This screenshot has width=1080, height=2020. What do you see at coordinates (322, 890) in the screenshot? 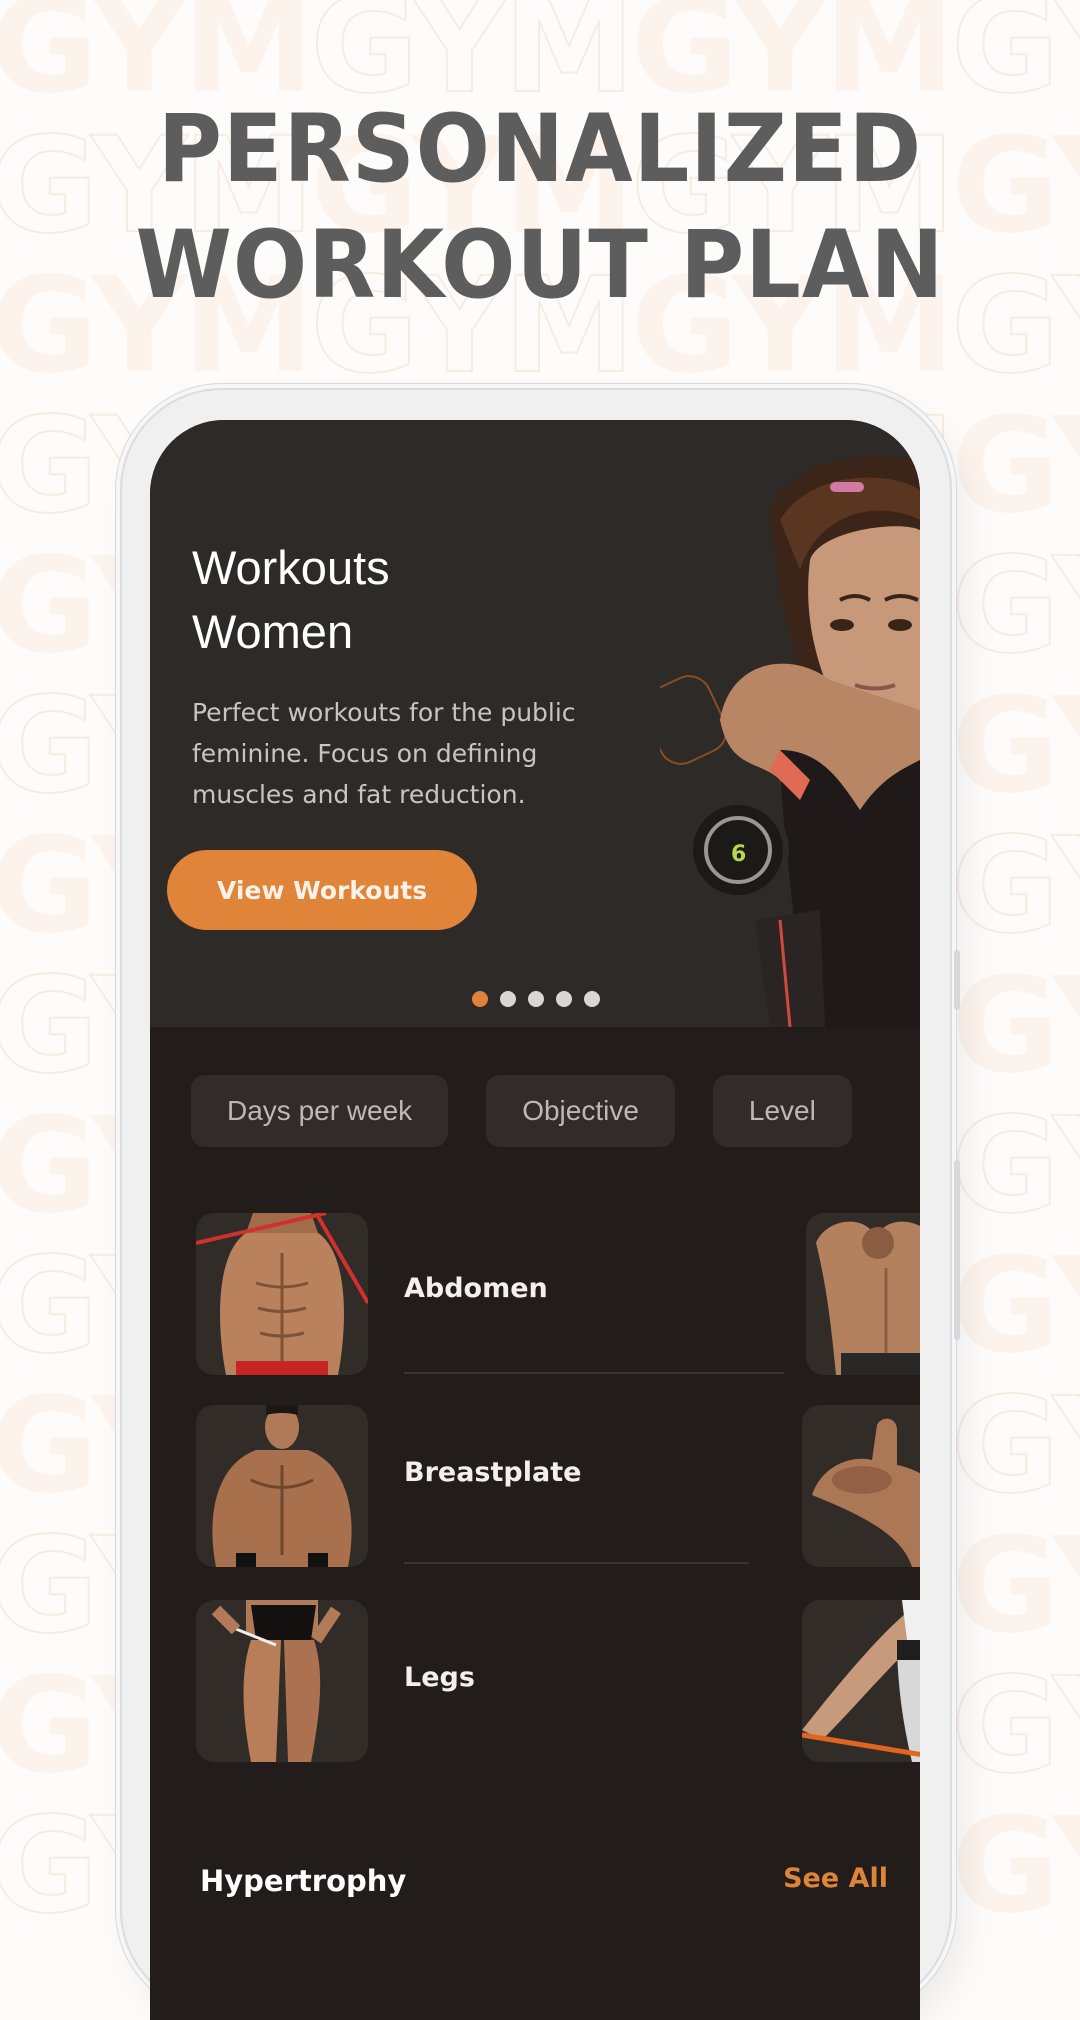
I see `view-workouts-button: View Workouts` at bounding box center [322, 890].